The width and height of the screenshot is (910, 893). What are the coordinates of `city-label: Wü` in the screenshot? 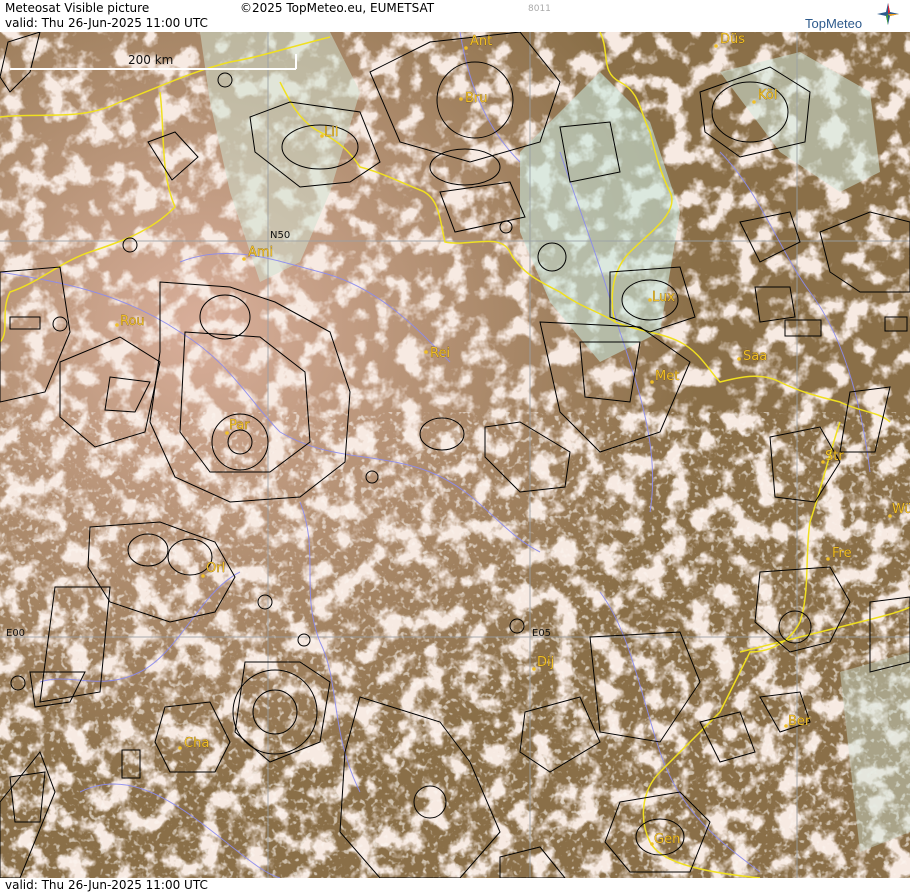 It's located at (901, 509).